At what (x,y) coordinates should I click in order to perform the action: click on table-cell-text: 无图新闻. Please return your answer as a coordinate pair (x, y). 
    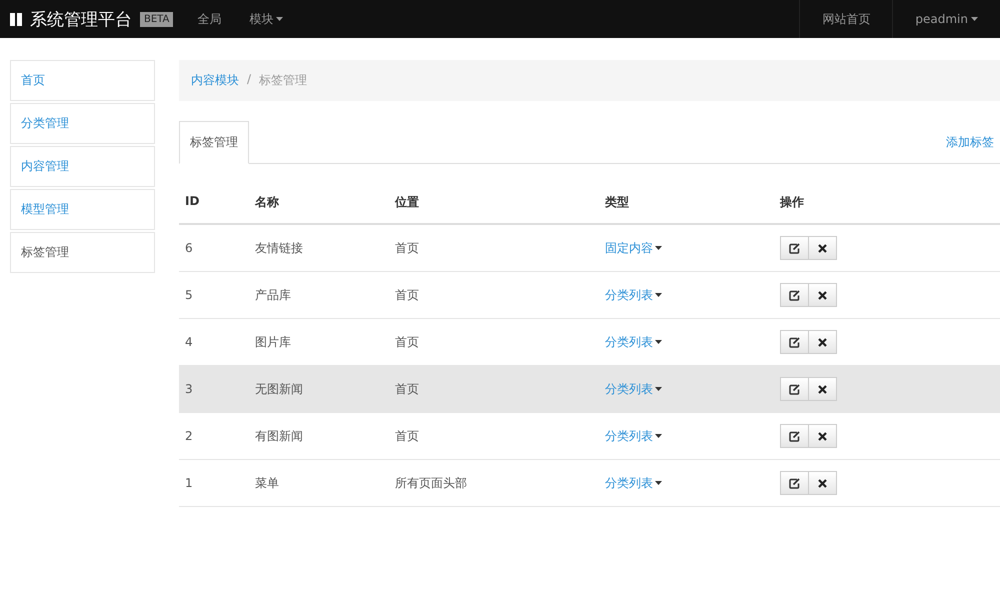
    Looking at the image, I should click on (279, 389).